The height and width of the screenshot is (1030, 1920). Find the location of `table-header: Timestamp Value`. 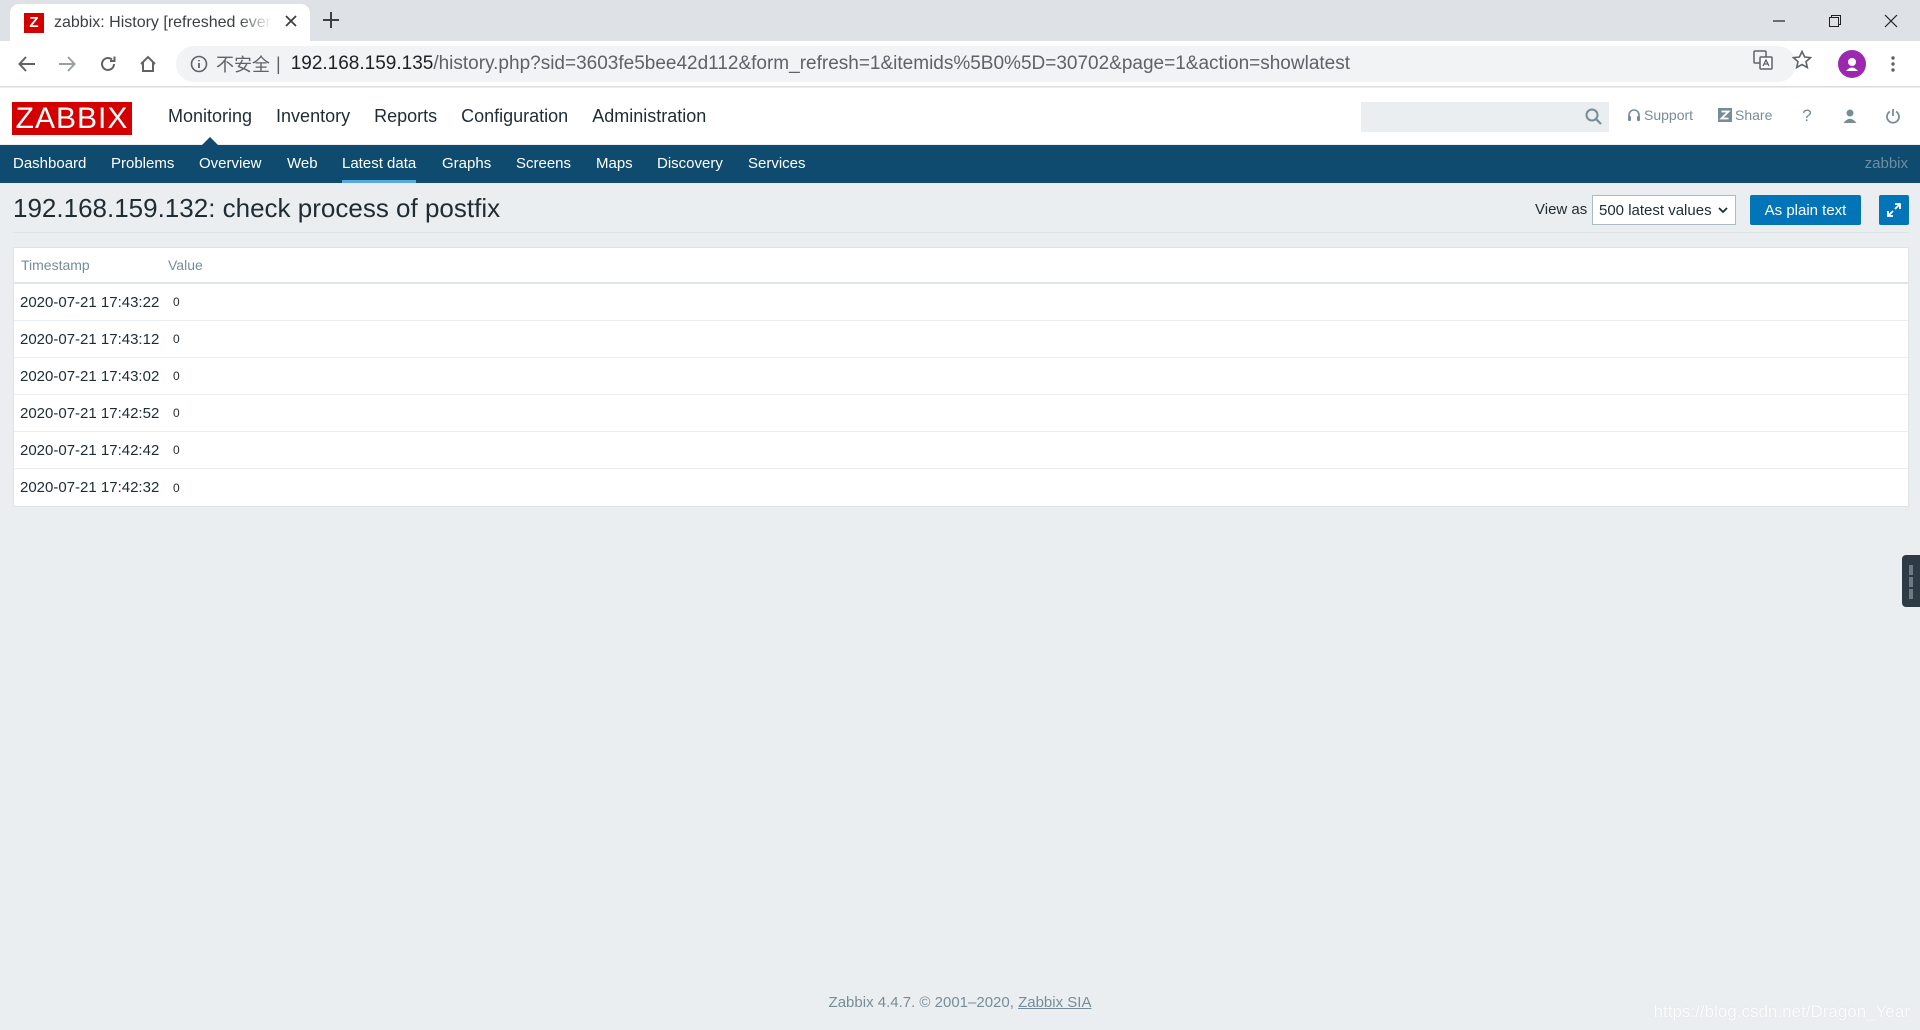

table-header: Timestamp Value is located at coordinates (961, 266).